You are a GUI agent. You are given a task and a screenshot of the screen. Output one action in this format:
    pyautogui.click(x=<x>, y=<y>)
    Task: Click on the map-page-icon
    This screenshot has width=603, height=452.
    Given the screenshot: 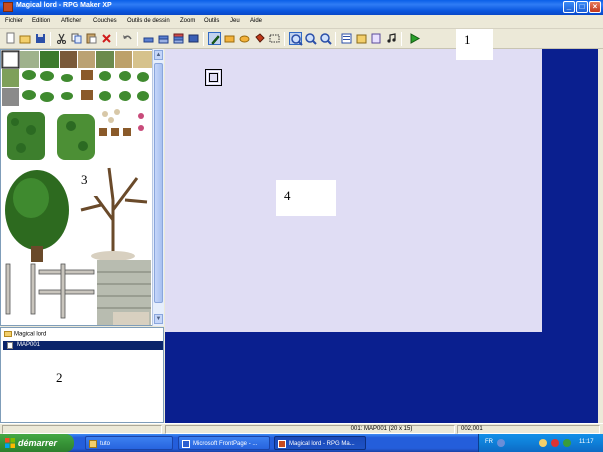 What is the action you would take?
    pyautogui.click(x=10, y=345)
    